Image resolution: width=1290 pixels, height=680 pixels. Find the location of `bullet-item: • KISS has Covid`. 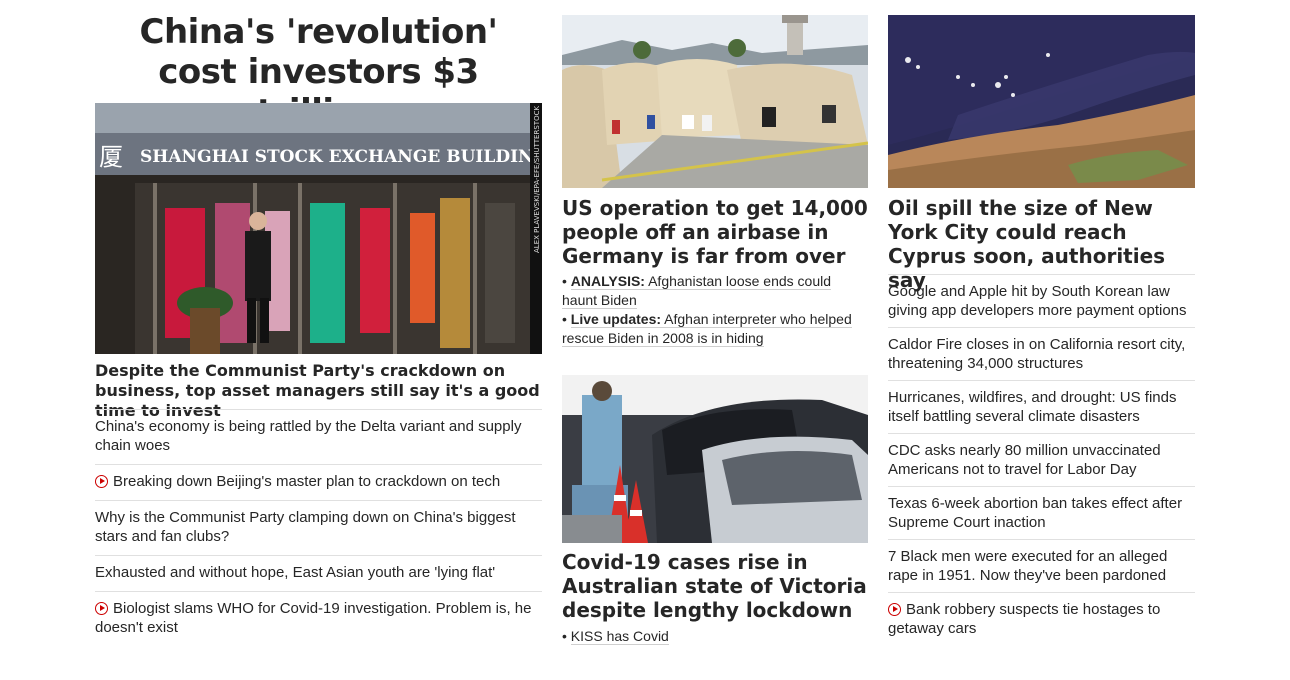

bullet-item: • KISS has Covid is located at coordinates (715, 636).